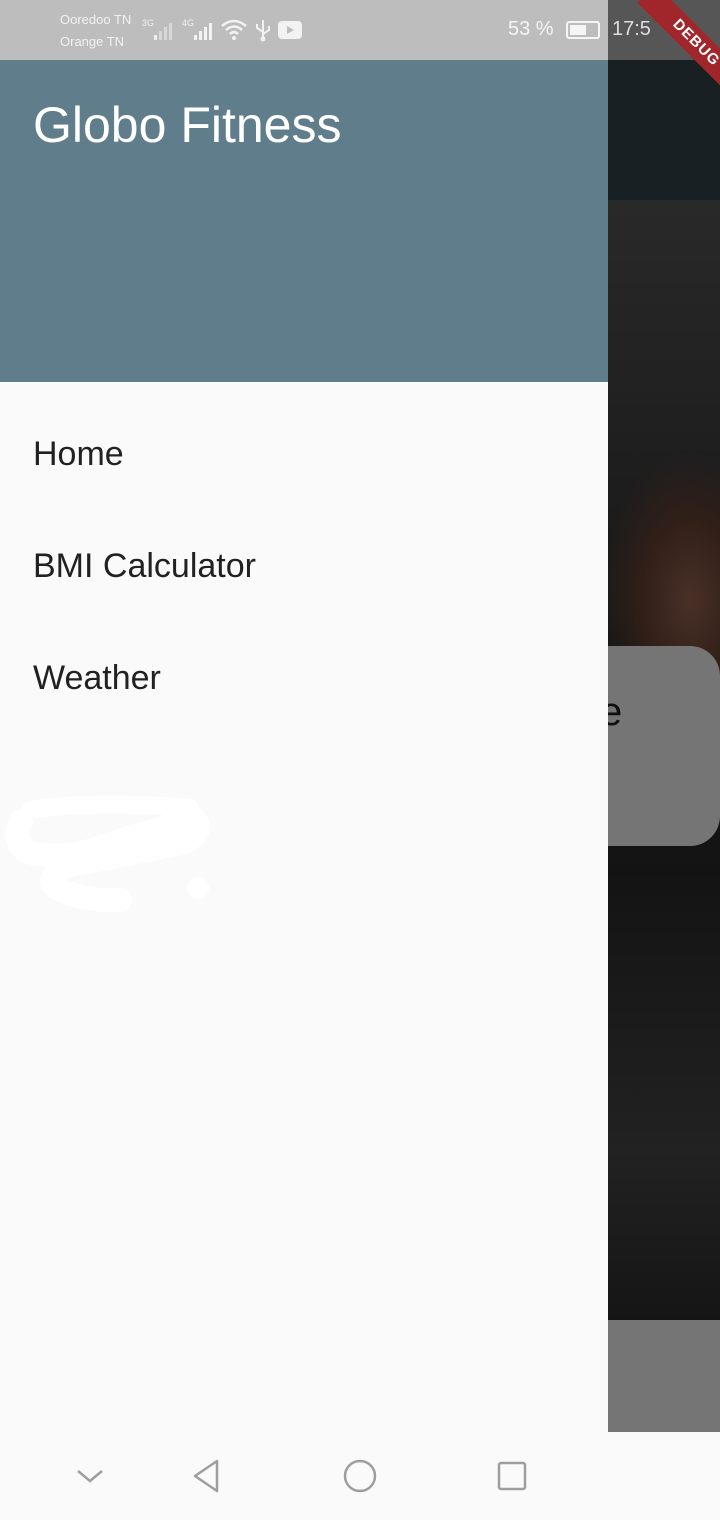 The width and height of the screenshot is (720, 1520). Describe the element at coordinates (188, 23) in the screenshot. I see `network-type-2: 4G` at that location.